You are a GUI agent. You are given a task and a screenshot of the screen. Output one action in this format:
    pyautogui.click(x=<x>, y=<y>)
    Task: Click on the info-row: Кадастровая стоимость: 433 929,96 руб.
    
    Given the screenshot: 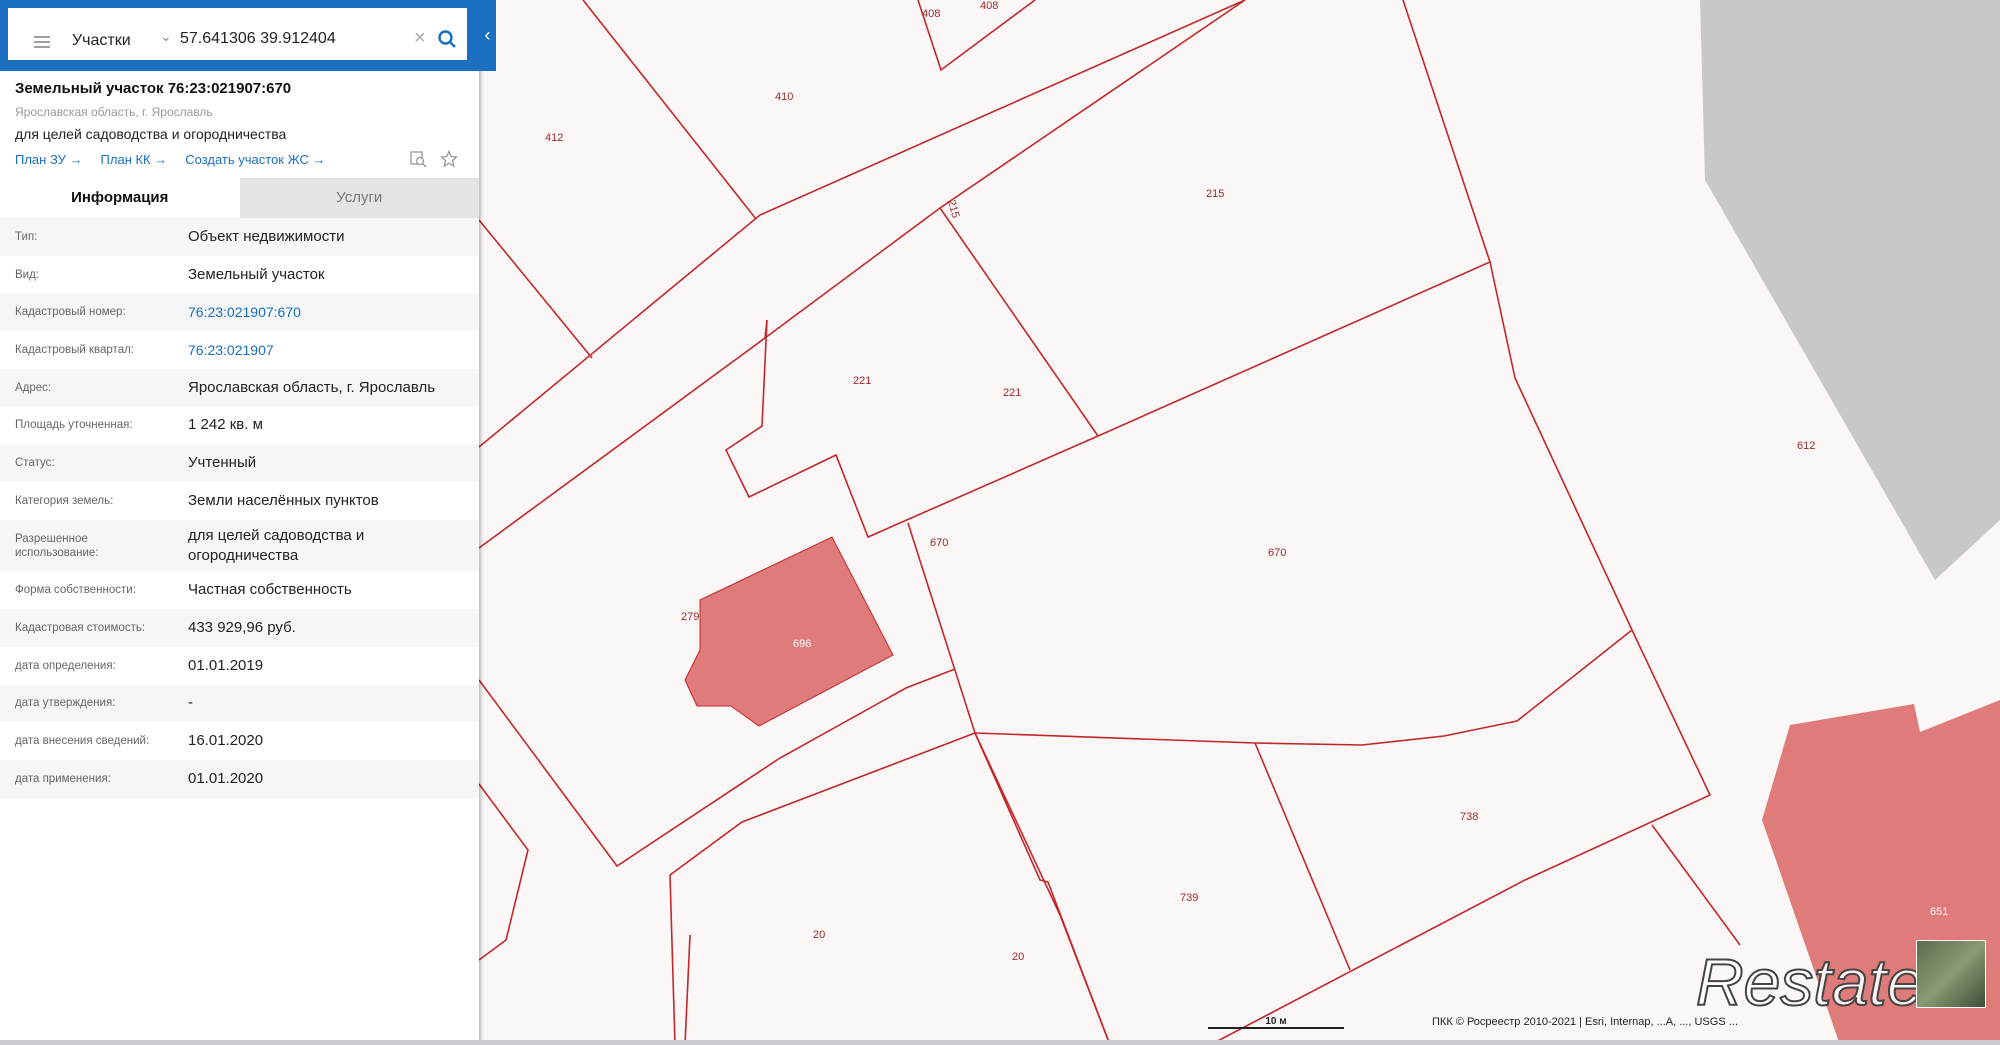 What is the action you would take?
    pyautogui.click(x=239, y=628)
    